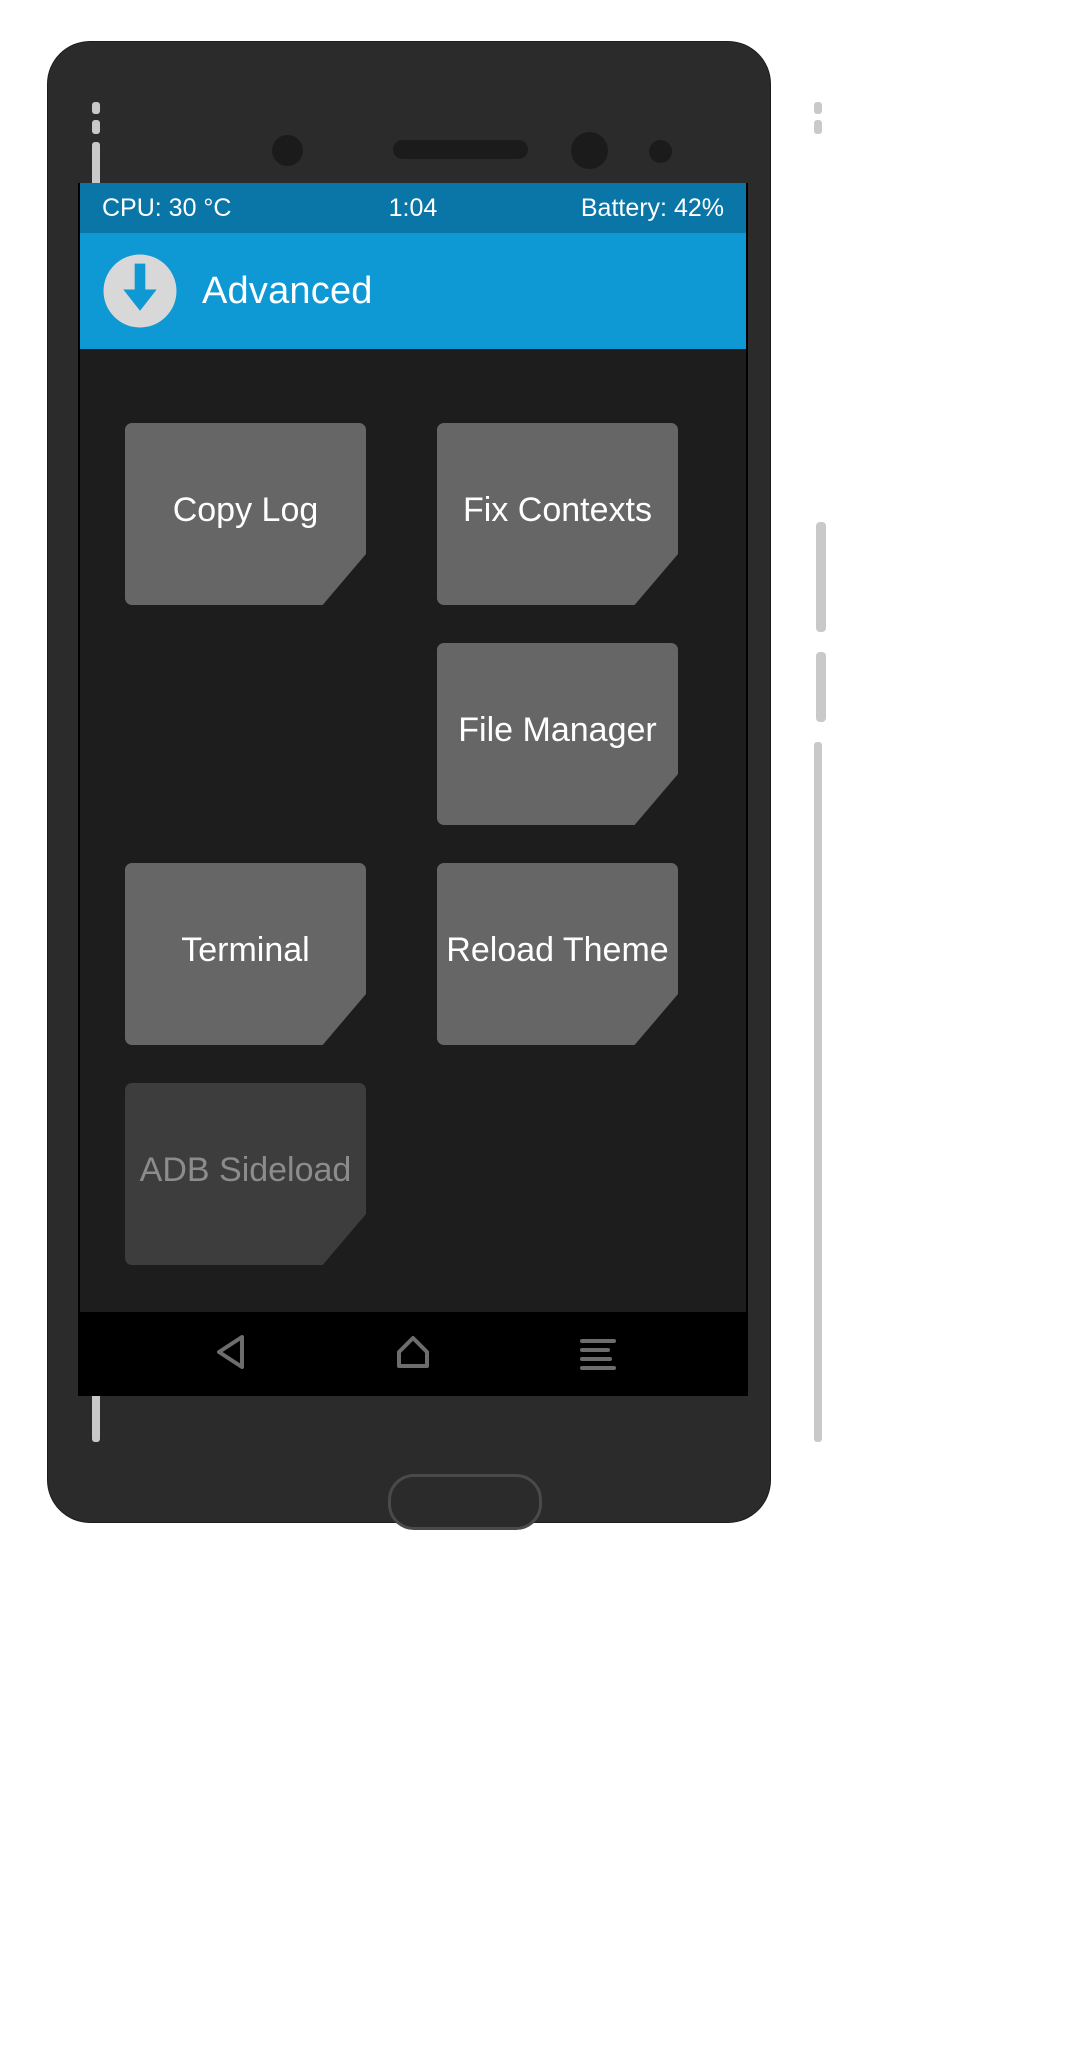 This screenshot has width=1065, height=2047. Describe the element at coordinates (140, 291) in the screenshot. I see `twrp-logo-icon` at that location.